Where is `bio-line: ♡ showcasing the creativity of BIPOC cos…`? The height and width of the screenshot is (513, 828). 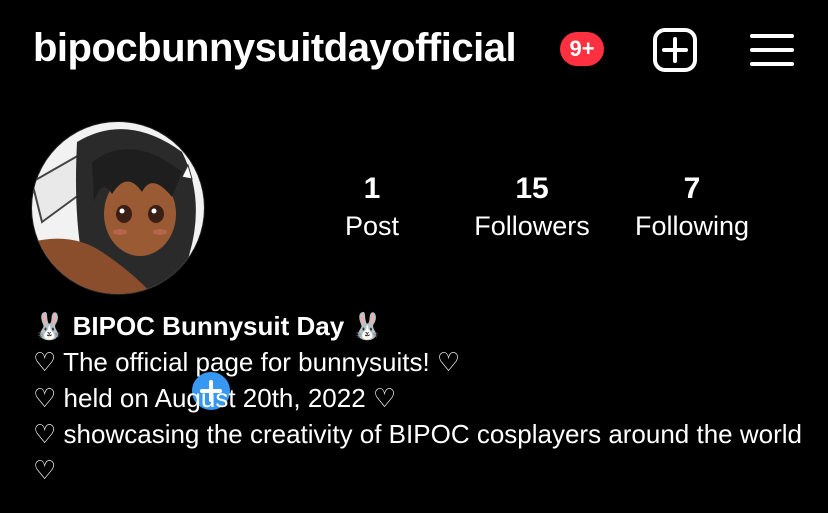
bio-line: ♡ showcasing the creativity of BIPOC cos… is located at coordinates (417, 452).